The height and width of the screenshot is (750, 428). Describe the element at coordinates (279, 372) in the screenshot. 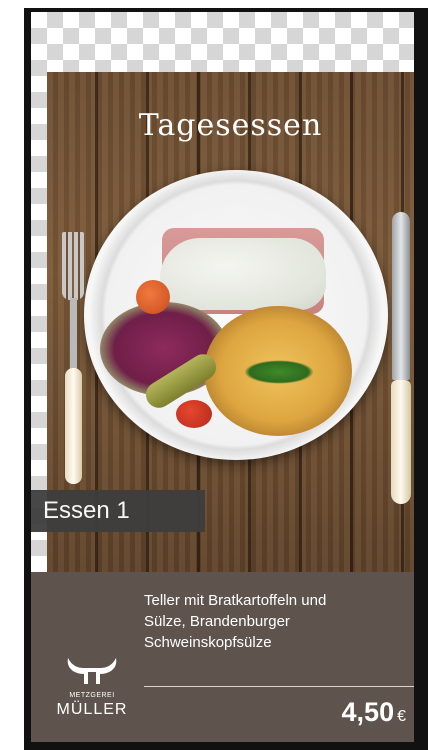

I see `food-herbs` at that location.